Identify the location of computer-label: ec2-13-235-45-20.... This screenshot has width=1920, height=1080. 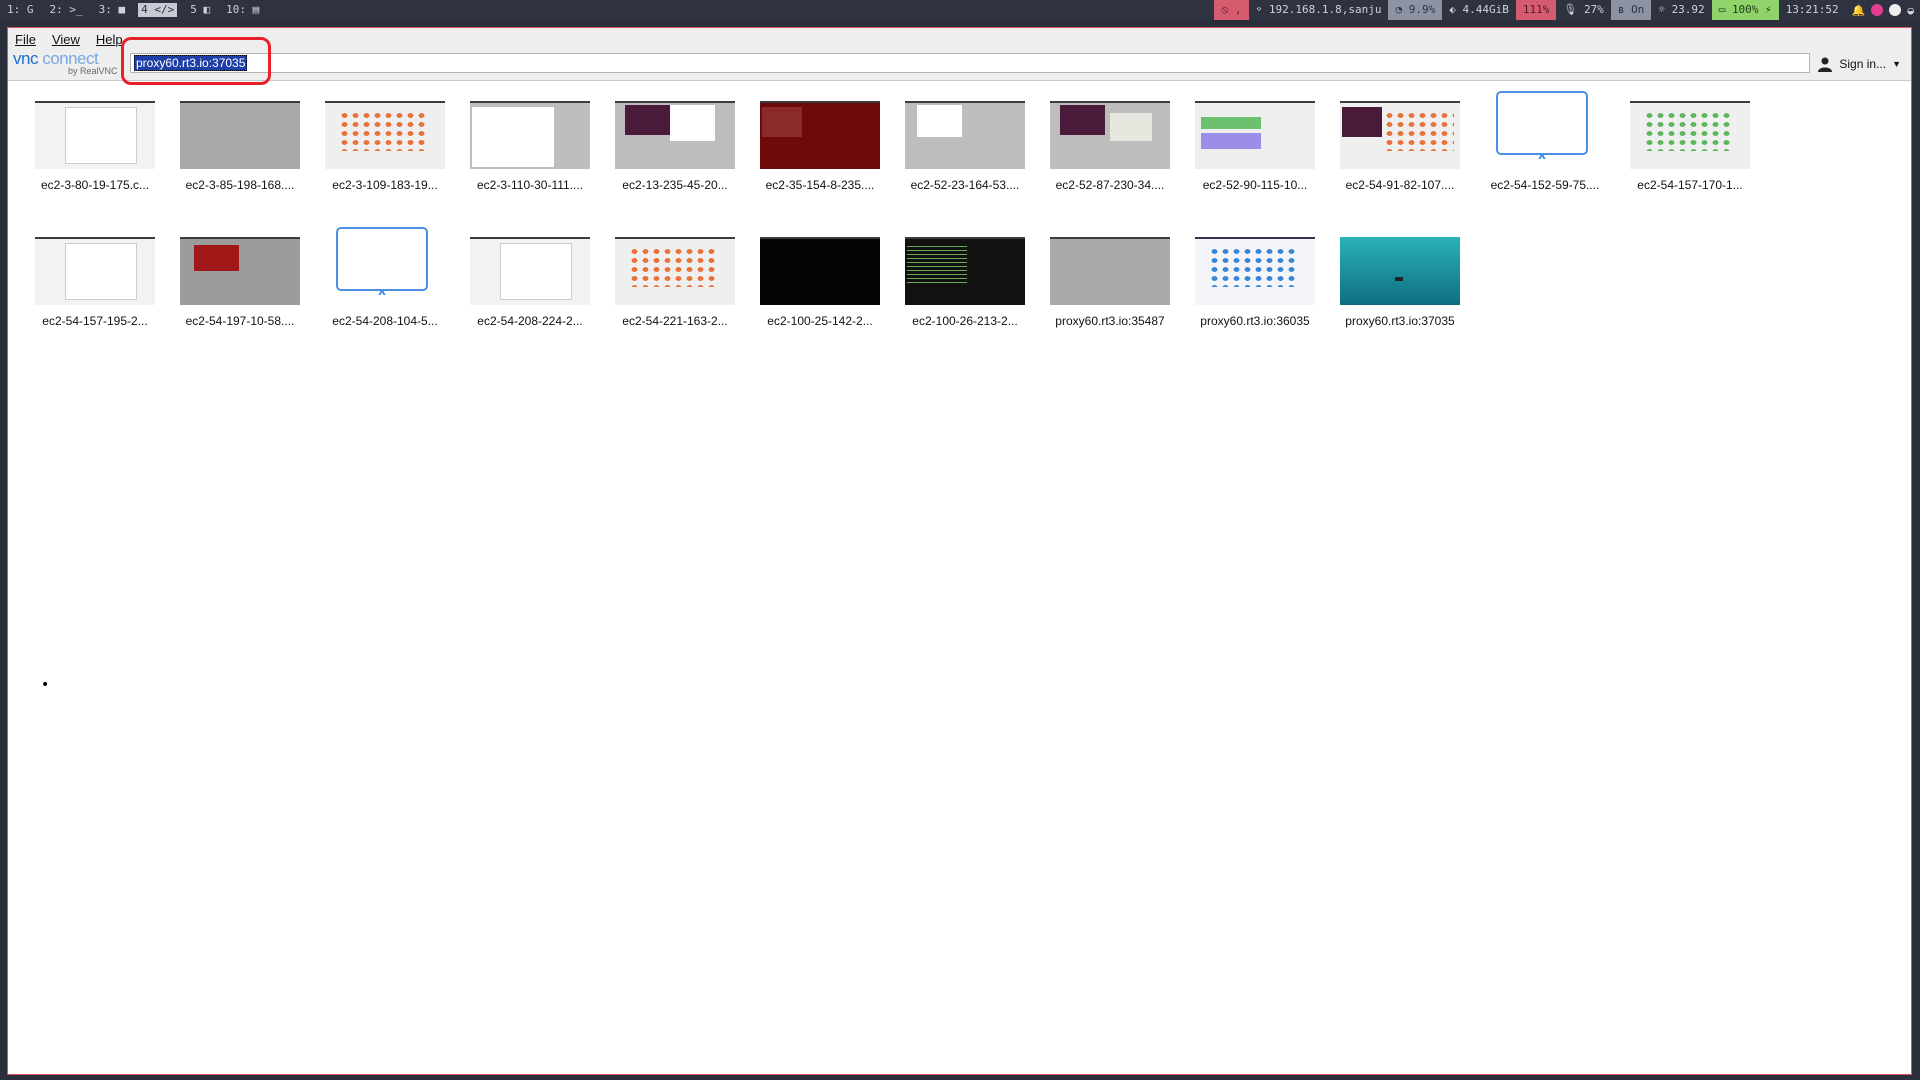
(675, 185).